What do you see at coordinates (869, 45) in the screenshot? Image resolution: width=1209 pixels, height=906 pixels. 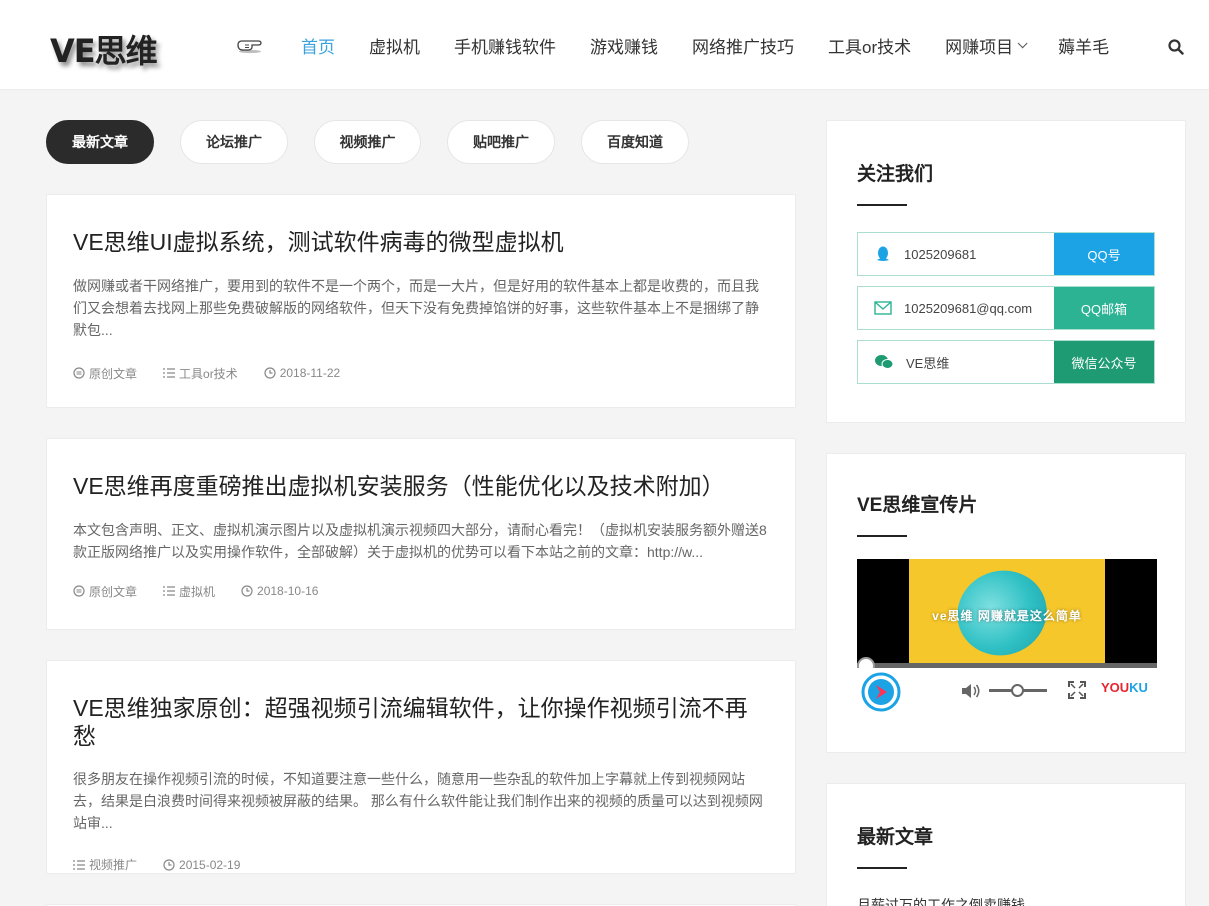 I see `nav-item-tools: 工具or技术` at bounding box center [869, 45].